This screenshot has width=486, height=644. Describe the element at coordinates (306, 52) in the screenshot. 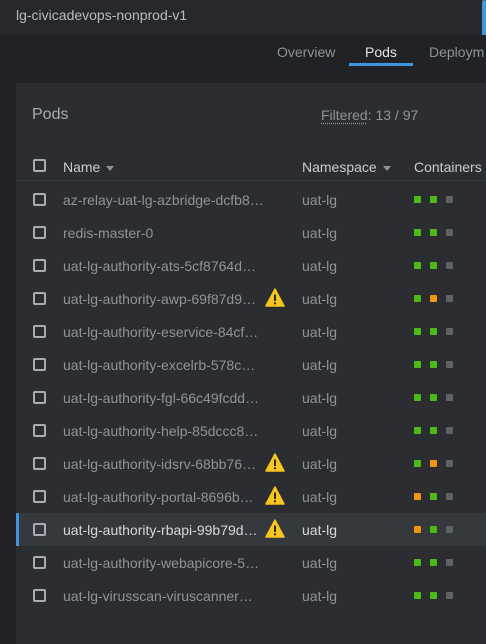

I see `tab-overview: Overview` at that location.